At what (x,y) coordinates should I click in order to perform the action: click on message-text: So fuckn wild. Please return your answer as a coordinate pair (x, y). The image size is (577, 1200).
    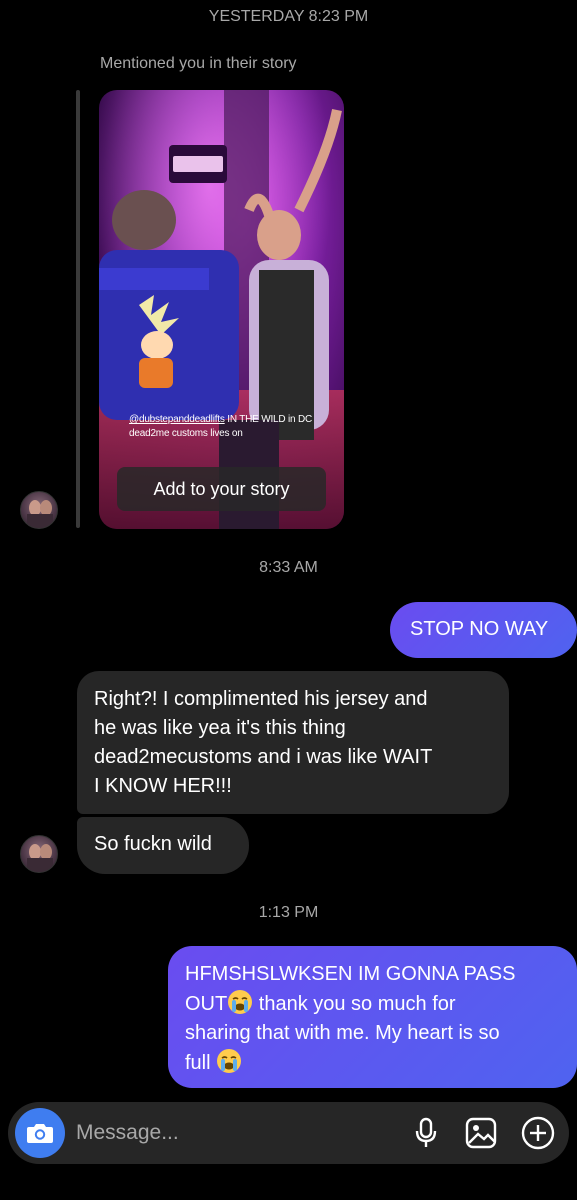
    Looking at the image, I should click on (153, 844).